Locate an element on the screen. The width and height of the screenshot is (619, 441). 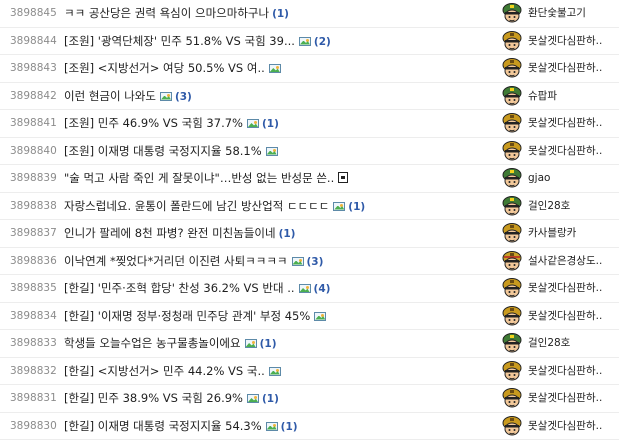
post-title-text: ㅋㅋ 공산당은 권력 욕심이 으마으마하구나 is located at coordinates (167, 13).